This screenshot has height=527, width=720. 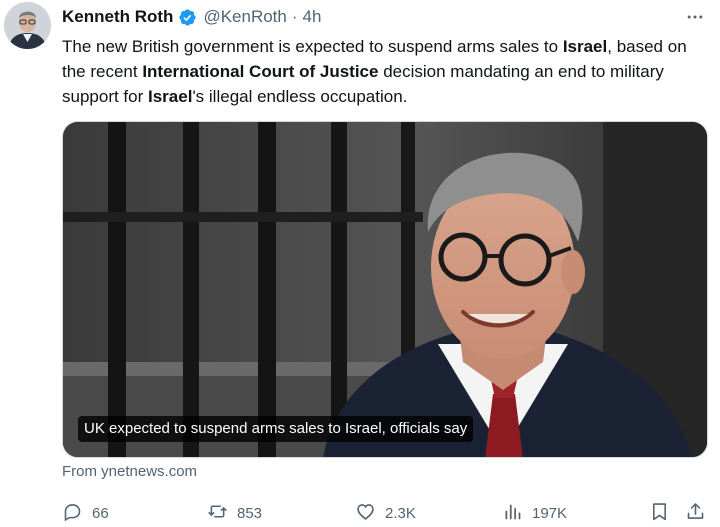 I want to click on reply-button: 66, so click(x=85, y=513).